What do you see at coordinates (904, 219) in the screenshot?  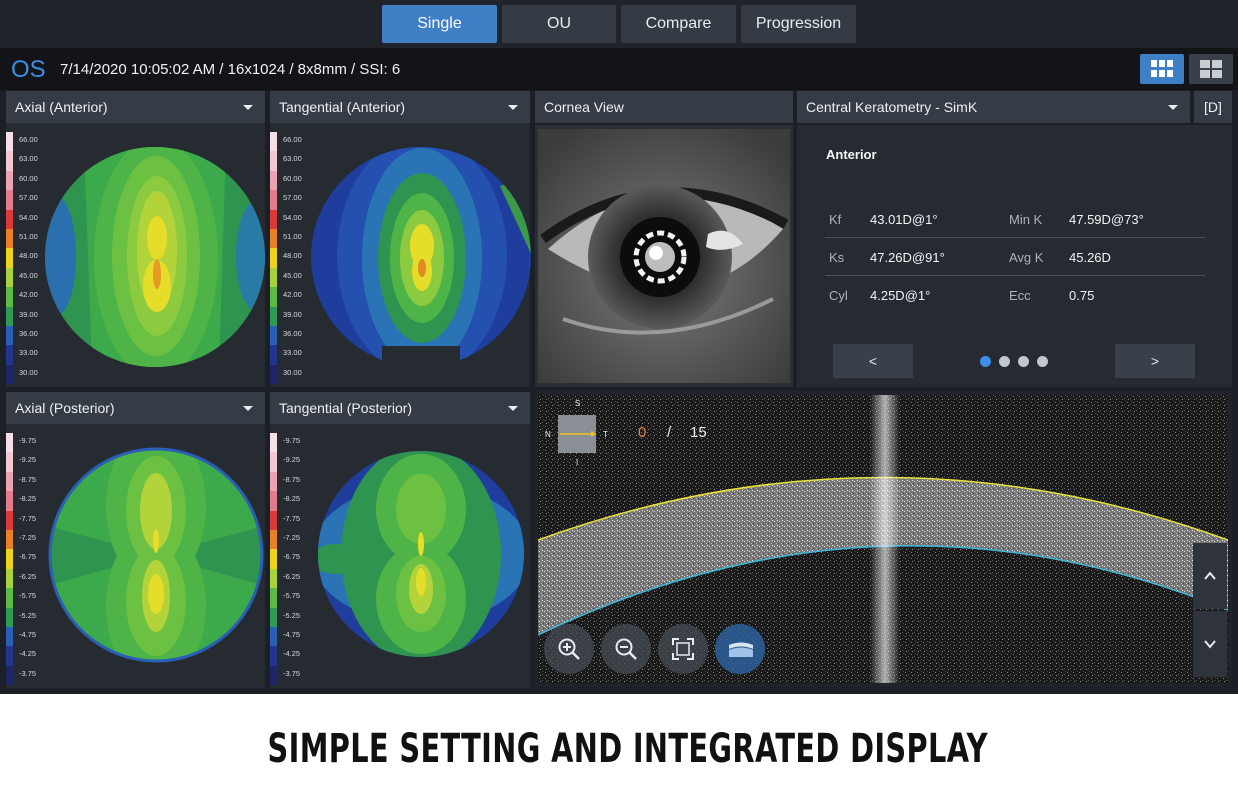 I see `kf-value: 43.01D@1°` at bounding box center [904, 219].